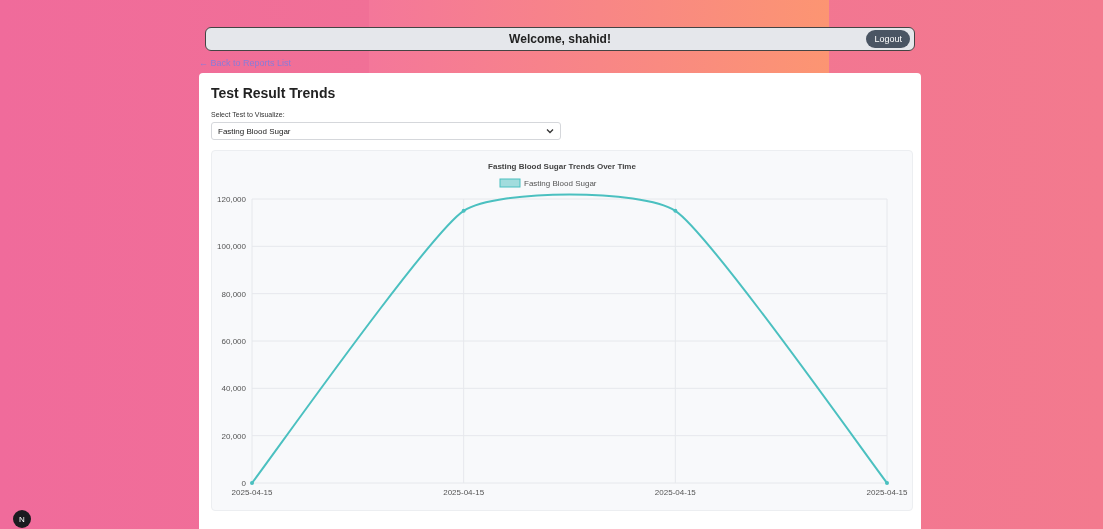  What do you see at coordinates (888, 39) in the screenshot?
I see `logout-button: Logout` at bounding box center [888, 39].